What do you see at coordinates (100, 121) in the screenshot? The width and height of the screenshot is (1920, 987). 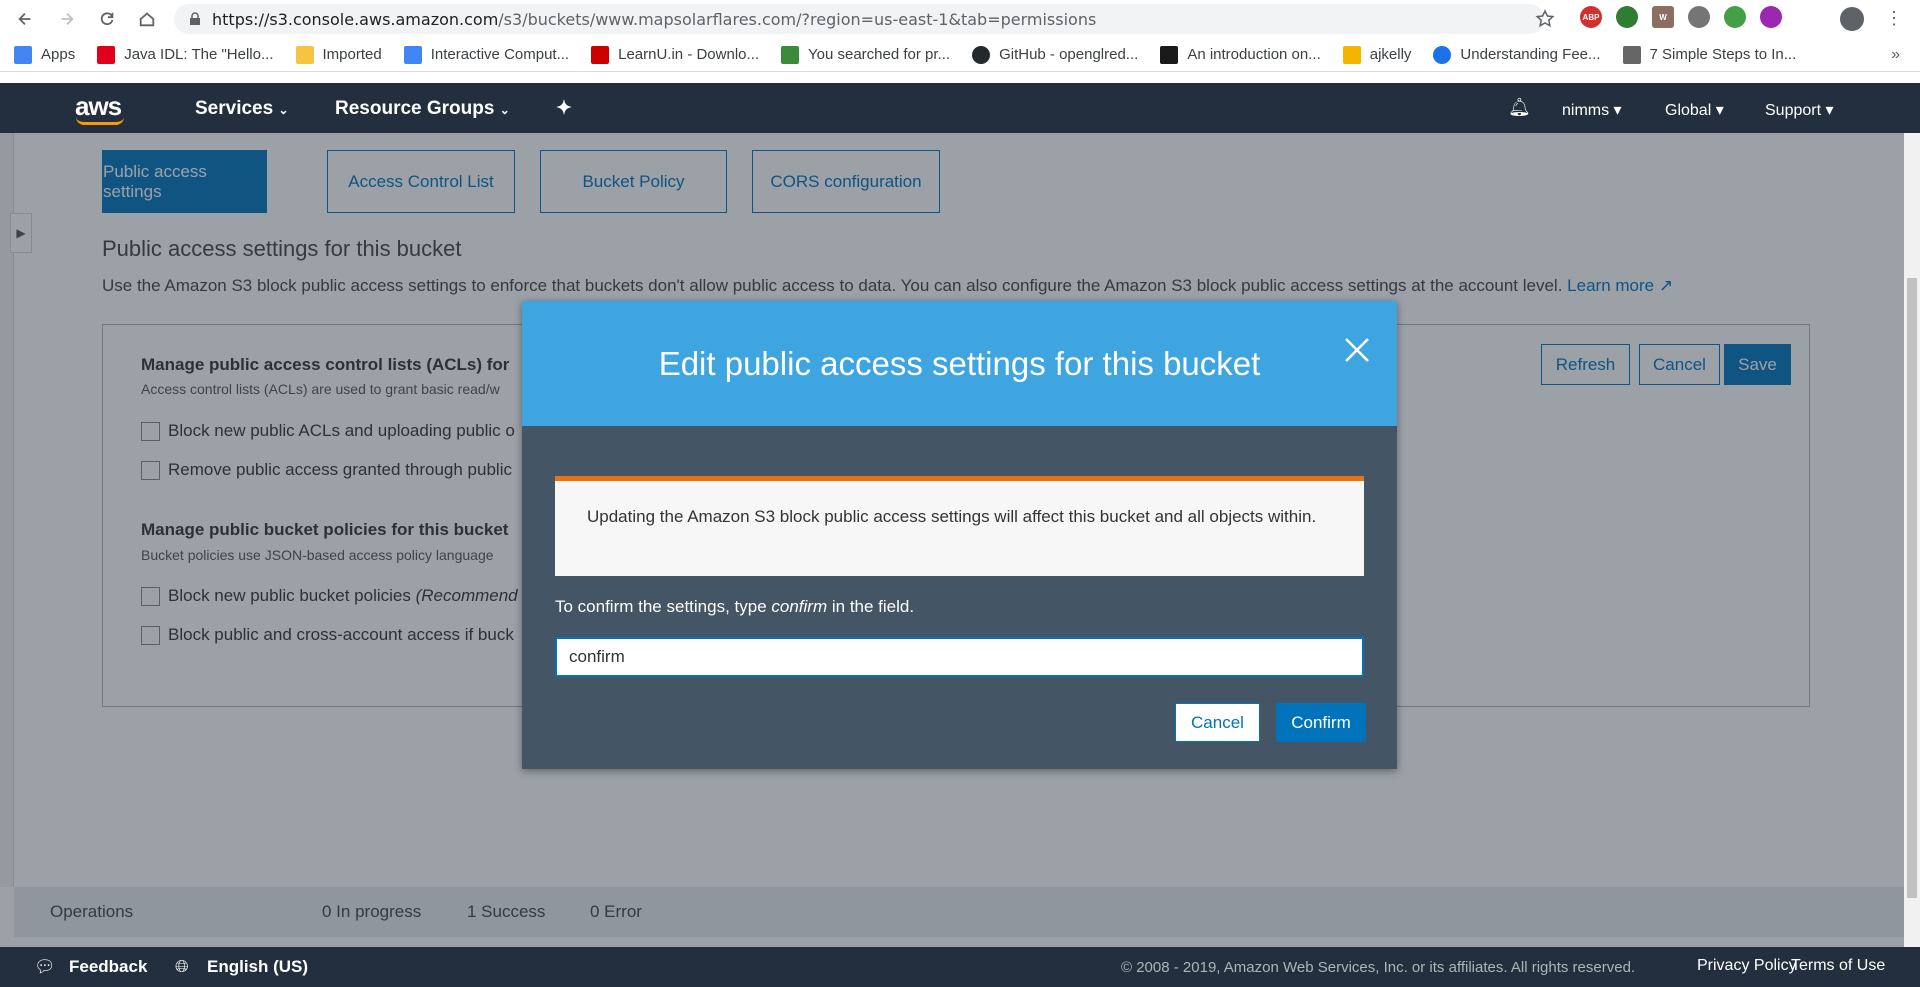 I see `aws-smile-icon` at bounding box center [100, 121].